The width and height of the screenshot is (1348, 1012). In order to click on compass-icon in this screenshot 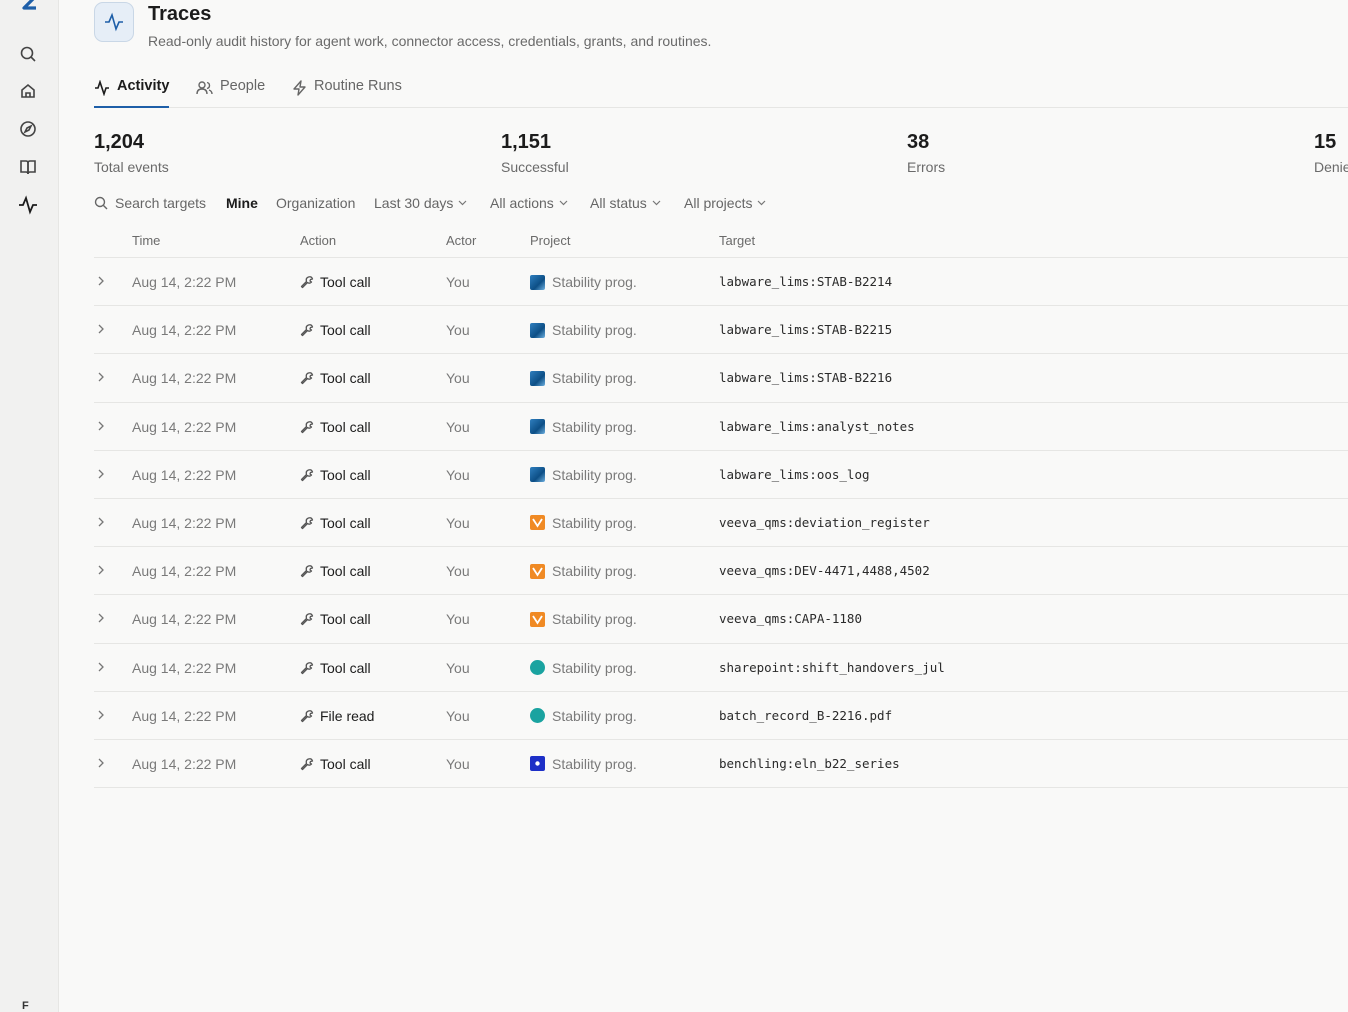, I will do `click(28, 129)`.